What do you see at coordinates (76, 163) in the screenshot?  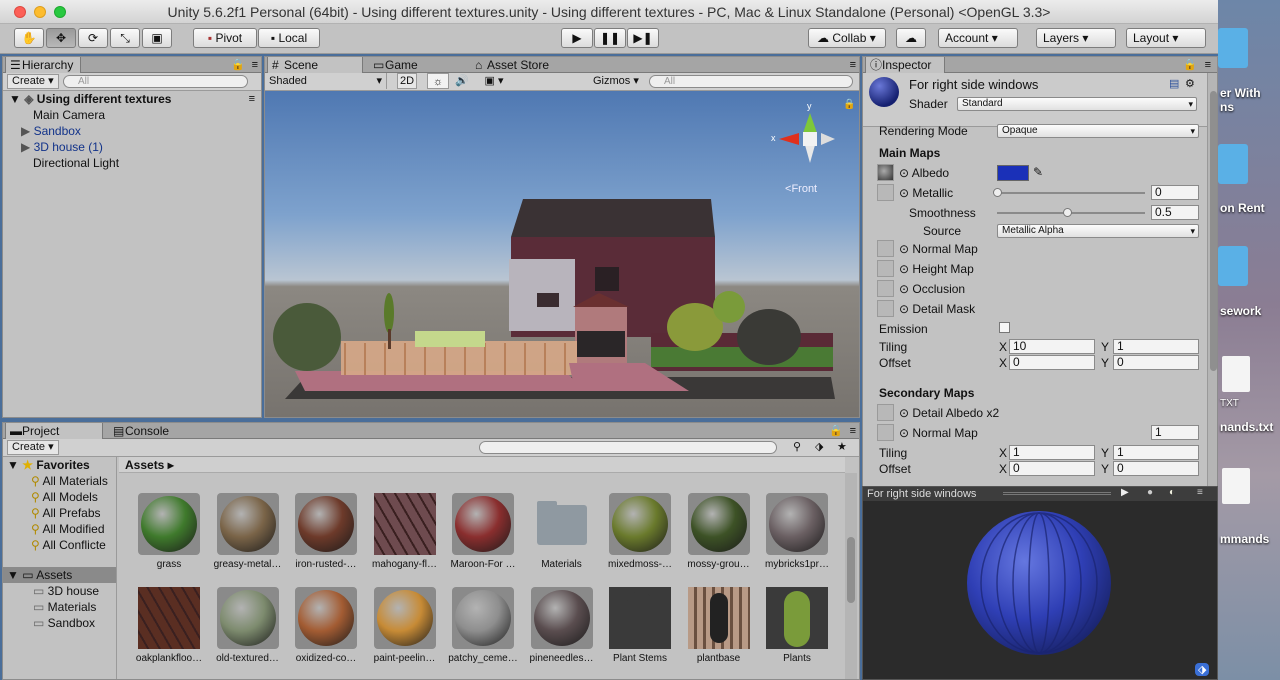 I see `hierarchy-item-directional-light: Directional Light` at bounding box center [76, 163].